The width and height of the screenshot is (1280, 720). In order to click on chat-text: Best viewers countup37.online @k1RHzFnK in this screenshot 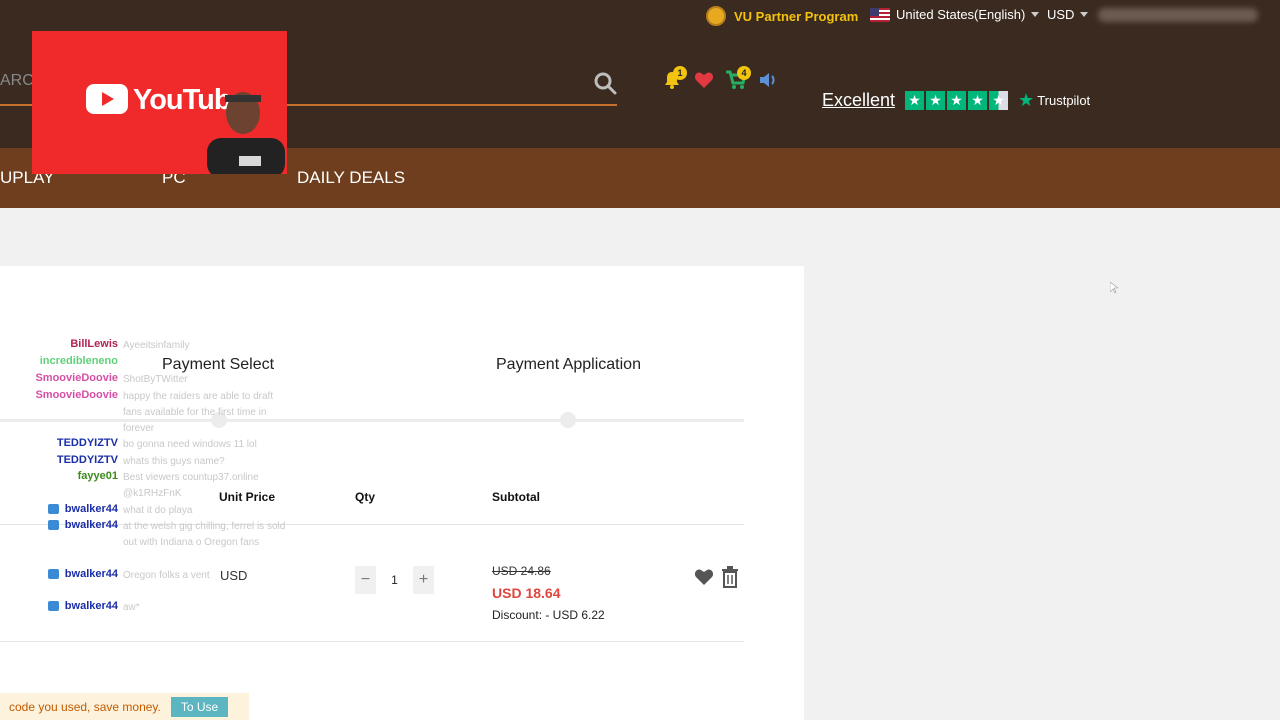, I will do `click(191, 485)`.